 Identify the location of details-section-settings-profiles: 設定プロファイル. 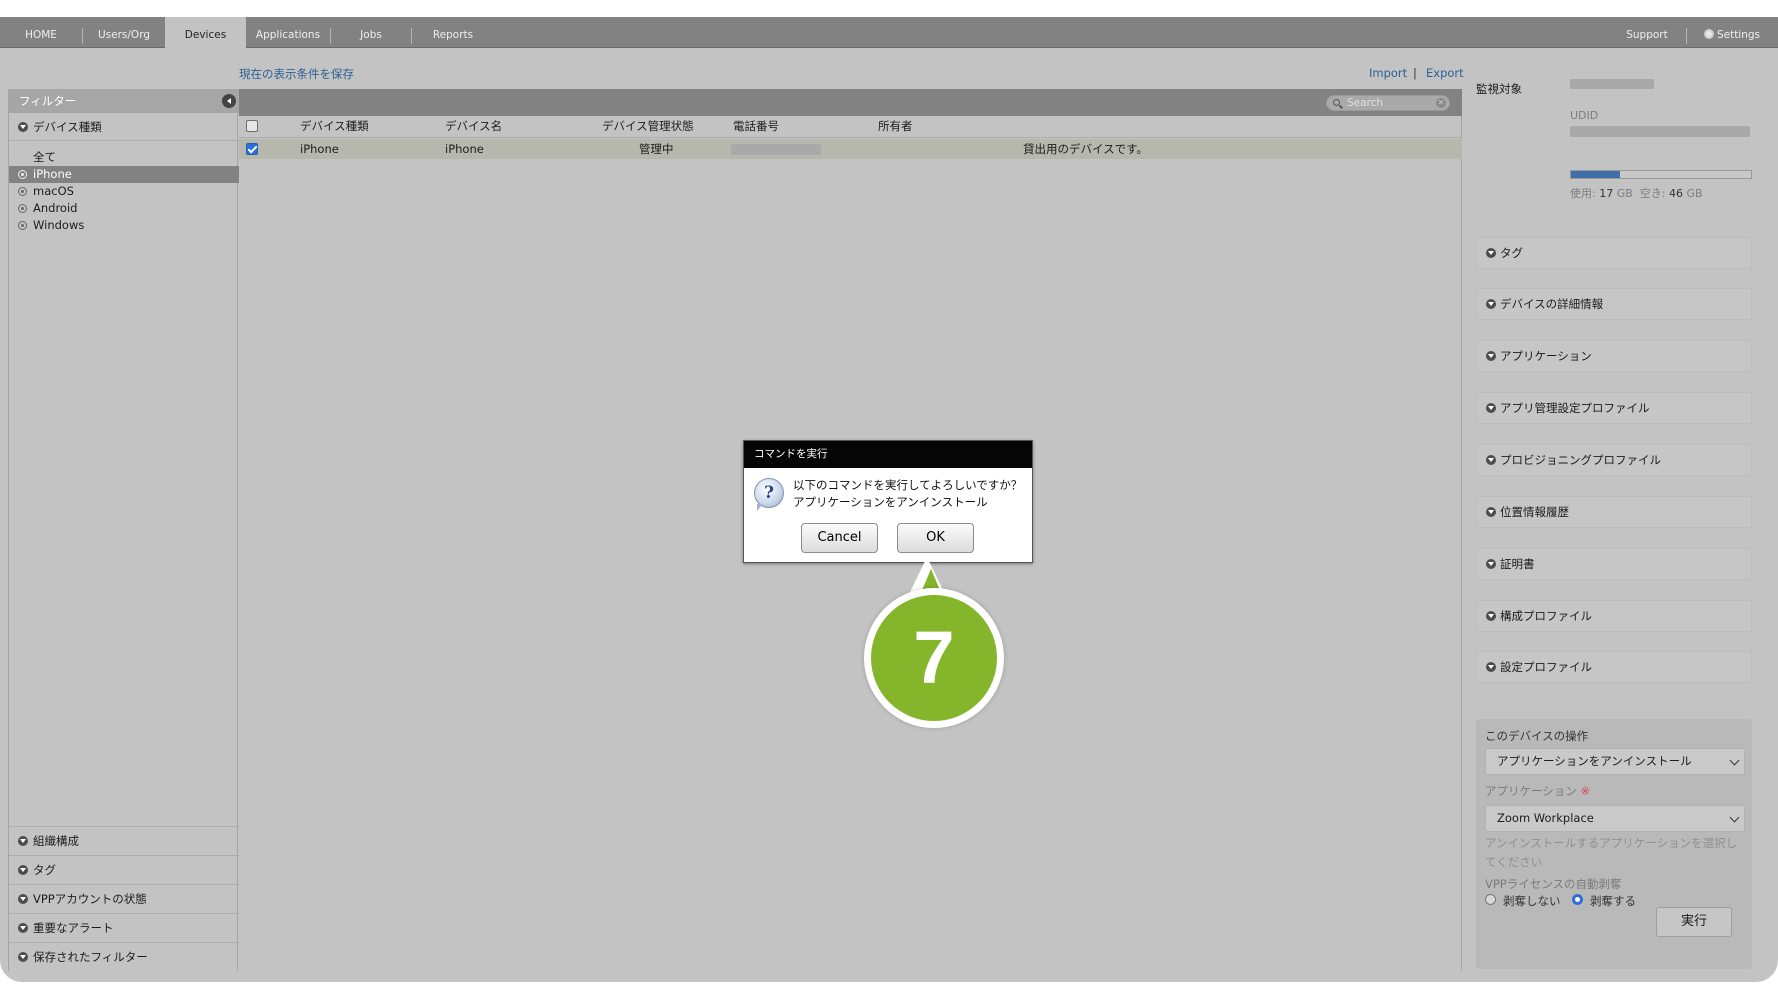
(1614, 667).